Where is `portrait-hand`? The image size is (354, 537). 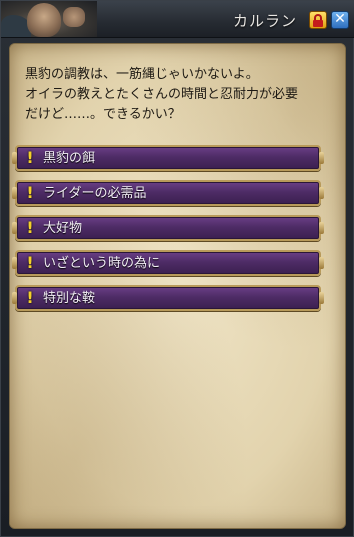
portrait-hand is located at coordinates (74, 17).